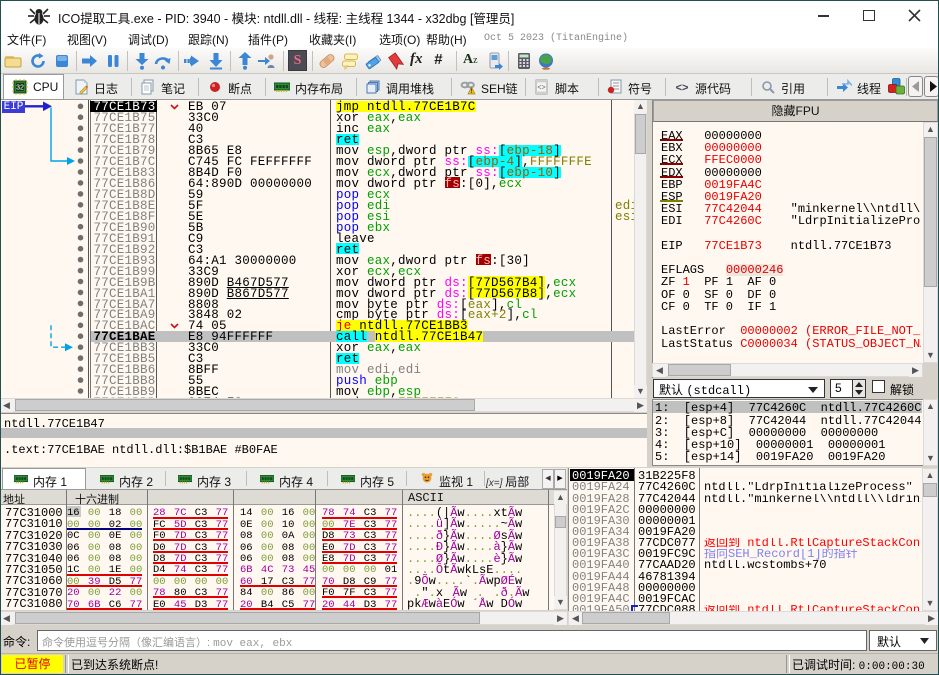  What do you see at coordinates (20, 88) in the screenshot?
I see `svg-text: 32` at bounding box center [20, 88].